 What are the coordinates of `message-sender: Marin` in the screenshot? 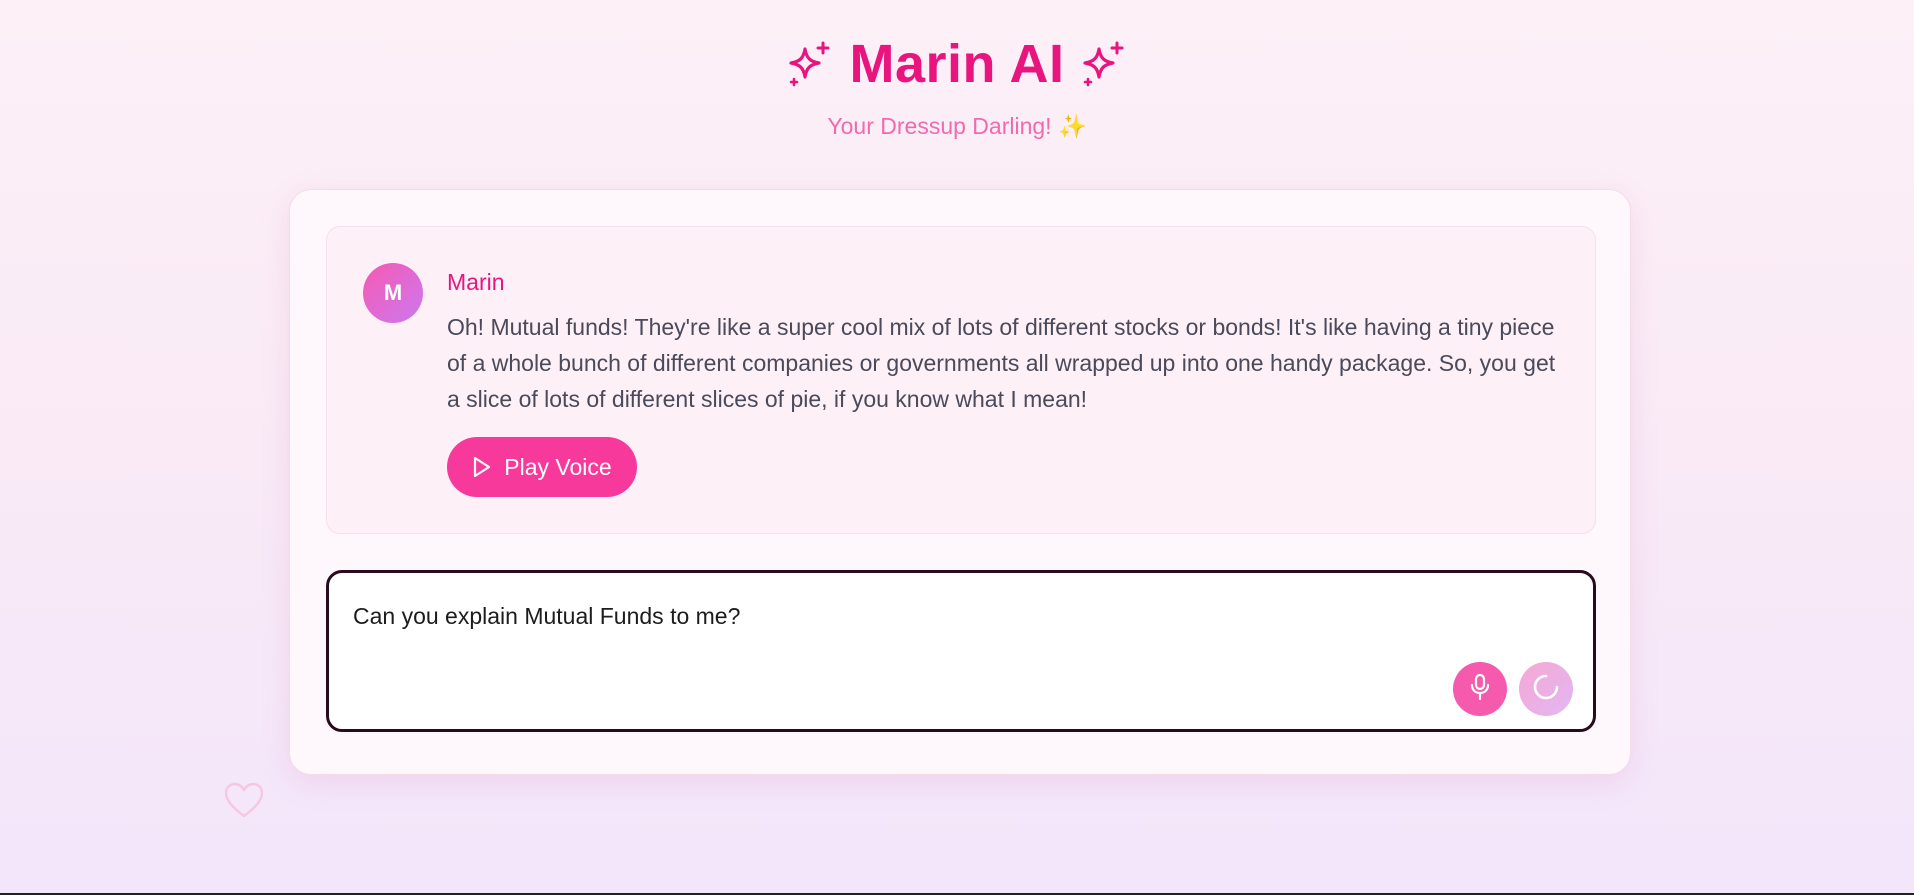 It's located at (476, 282).